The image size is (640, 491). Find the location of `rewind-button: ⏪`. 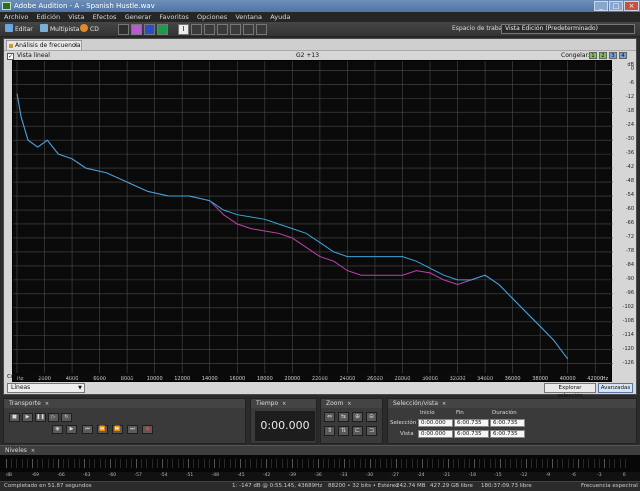

rewind-button: ⏪ is located at coordinates (102, 429).